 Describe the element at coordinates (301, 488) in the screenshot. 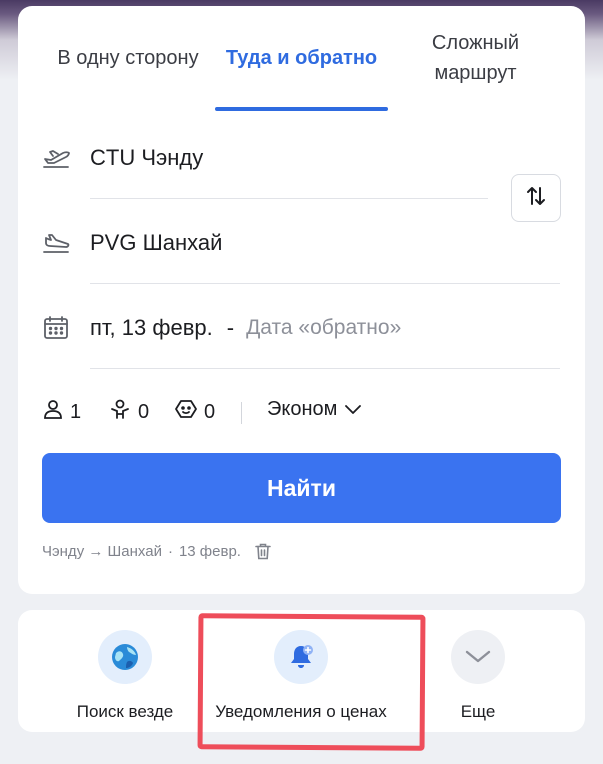

I see `search-button: Найти` at that location.